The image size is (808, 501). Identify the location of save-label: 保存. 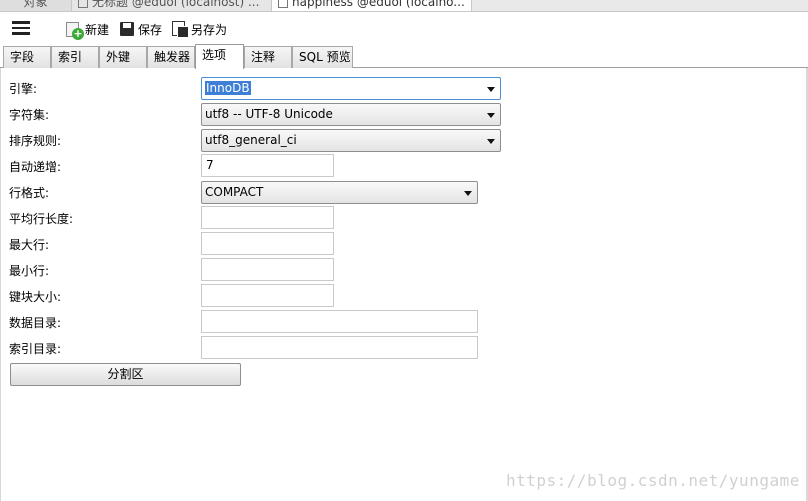
(150, 29).